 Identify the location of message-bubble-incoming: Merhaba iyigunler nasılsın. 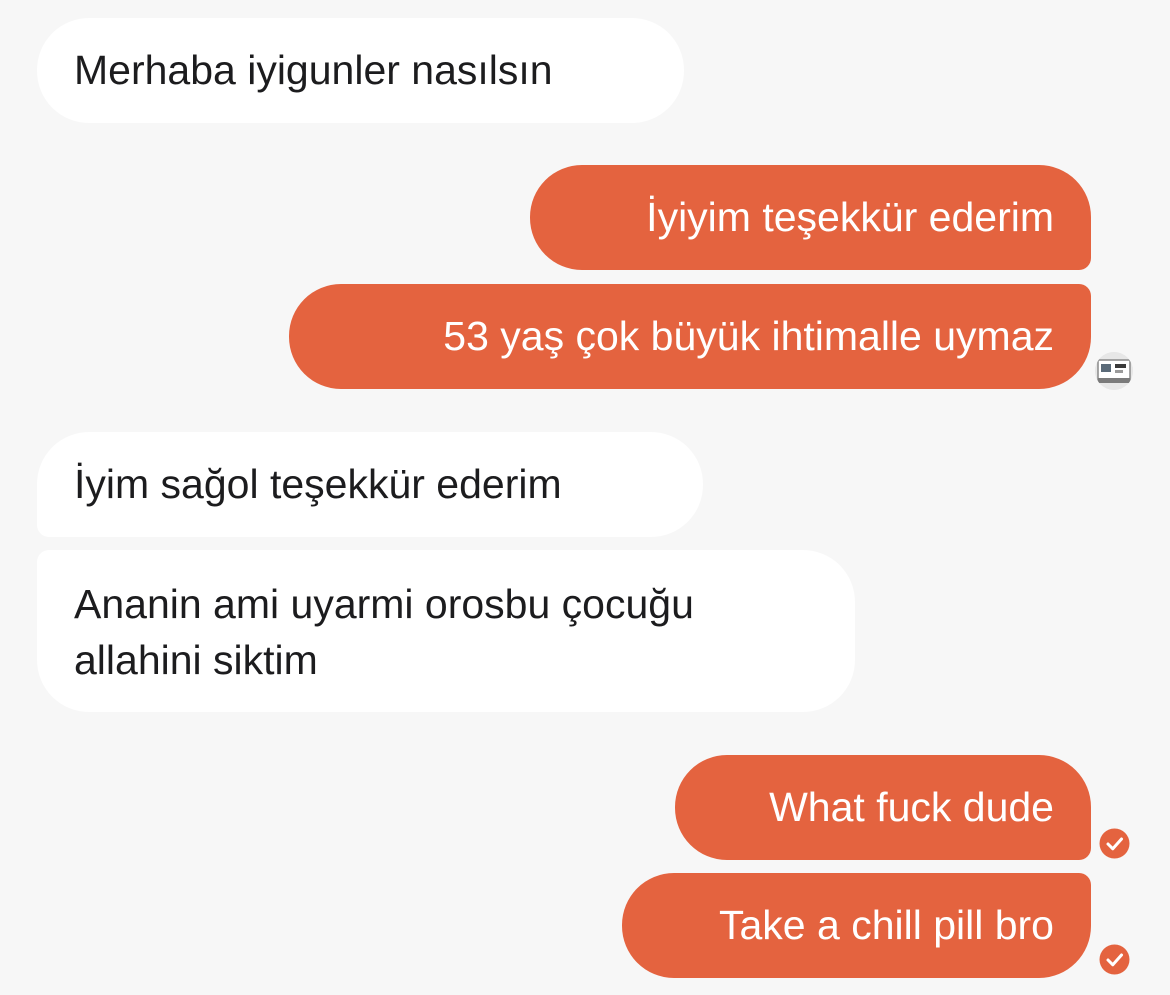
(360, 70).